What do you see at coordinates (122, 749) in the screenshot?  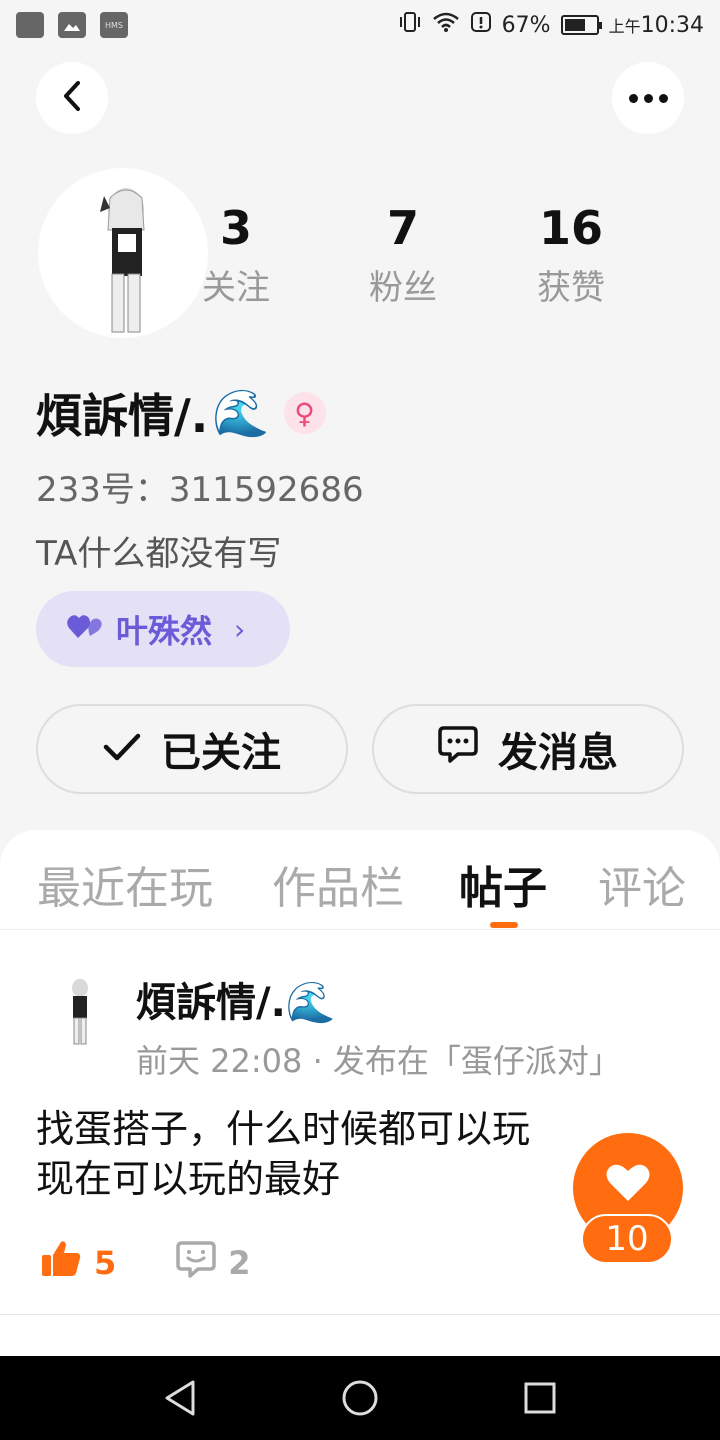 I see `check-icon` at bounding box center [122, 749].